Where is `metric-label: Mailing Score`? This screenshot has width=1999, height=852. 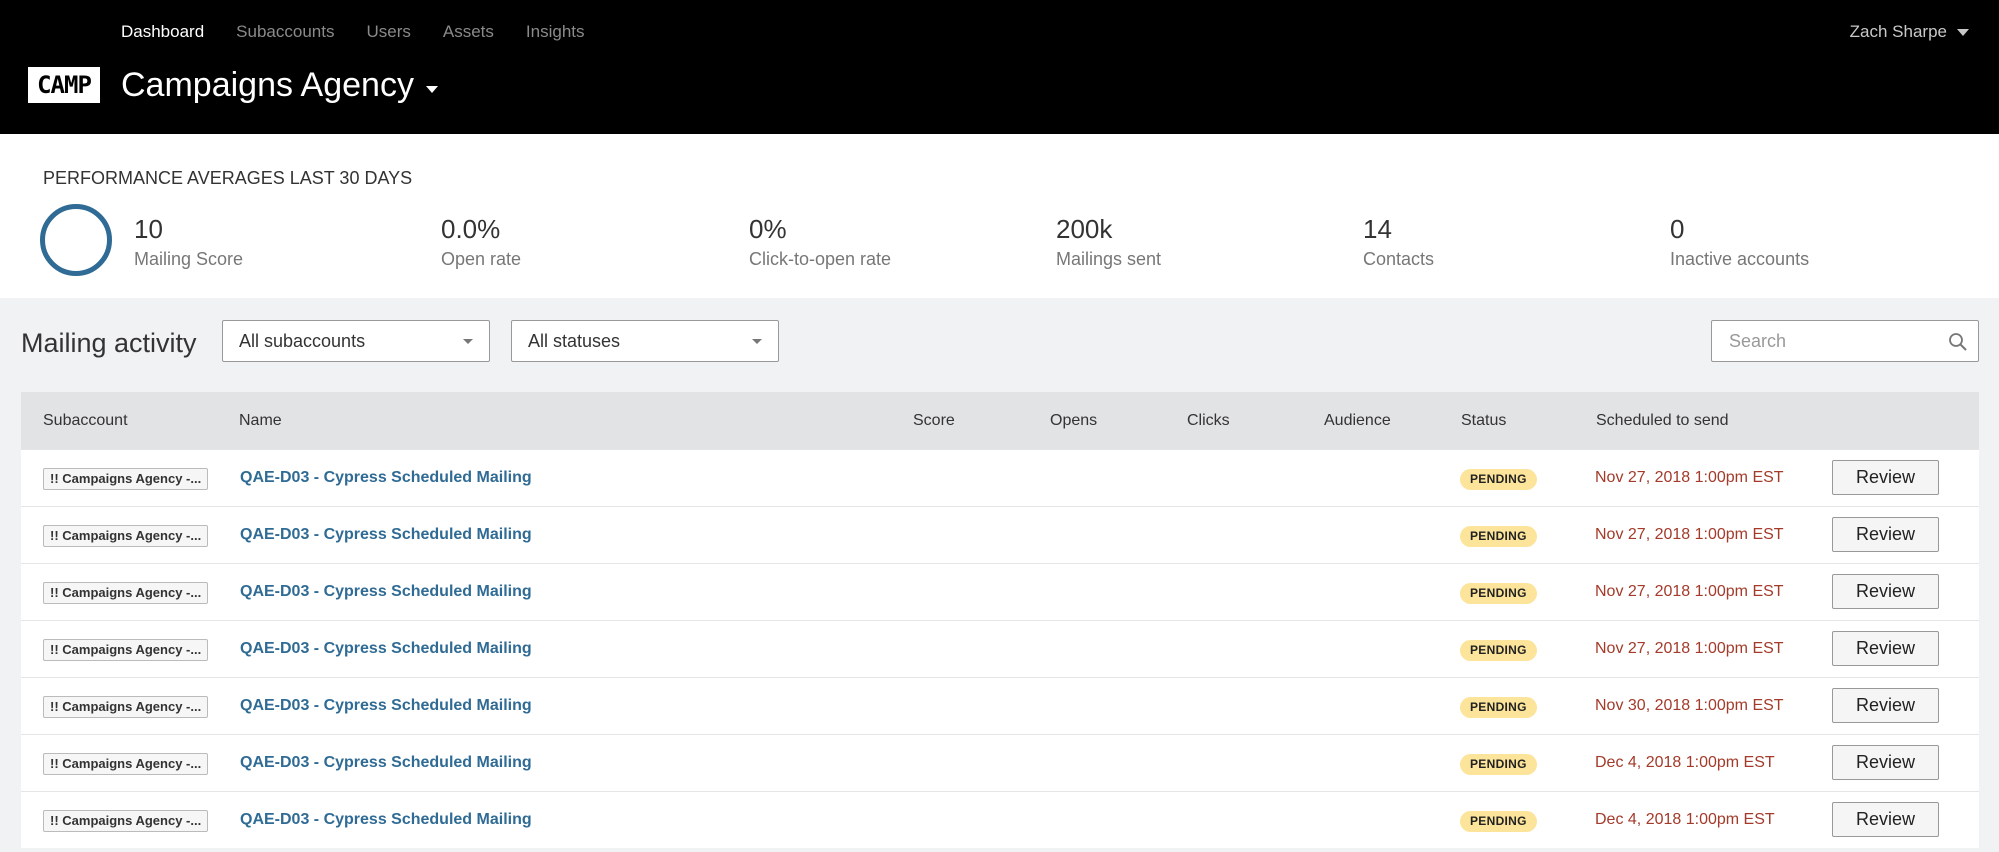
metric-label: Mailing Score is located at coordinates (189, 259).